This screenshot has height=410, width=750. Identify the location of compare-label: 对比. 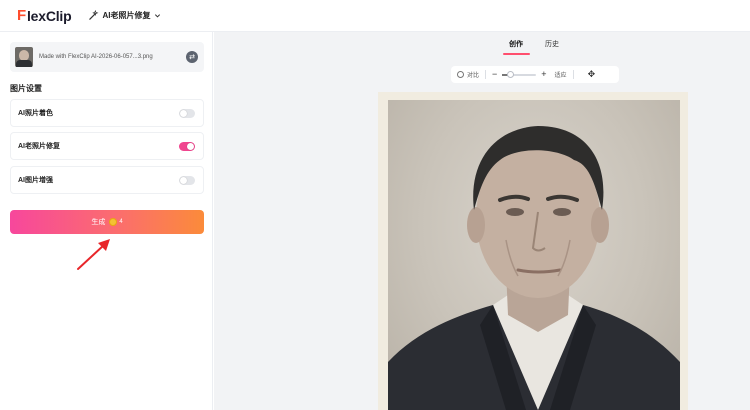
(473, 76).